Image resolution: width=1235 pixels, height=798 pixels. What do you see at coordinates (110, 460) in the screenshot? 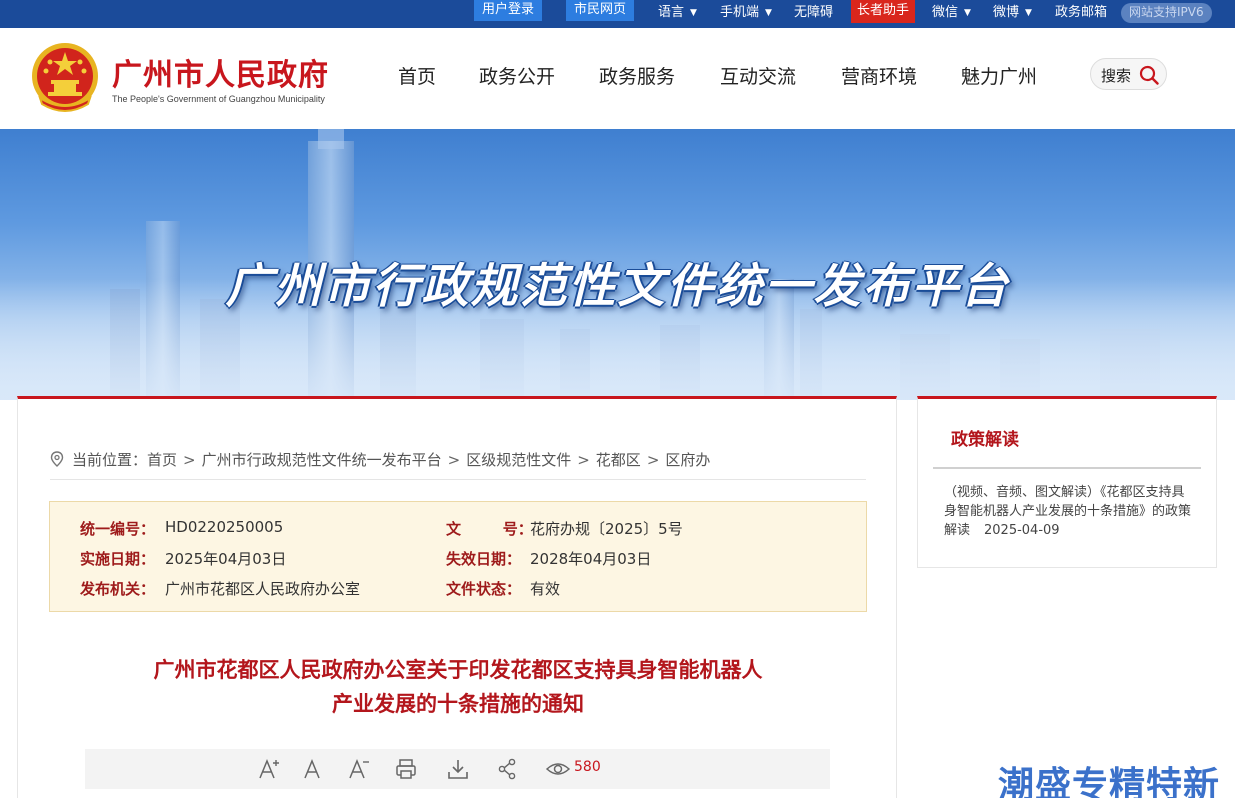
I see `breadcrumb-prefix: 当前位置：` at bounding box center [110, 460].